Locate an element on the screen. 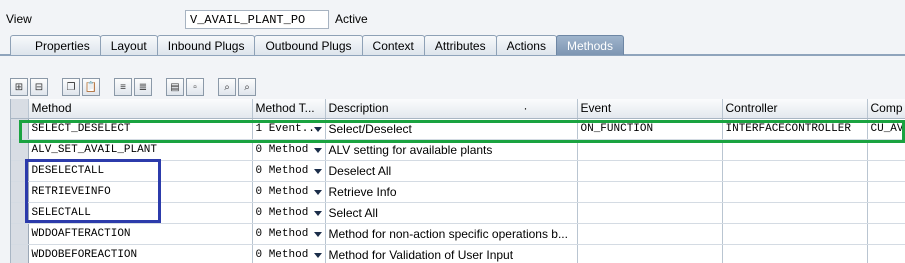 The width and height of the screenshot is (905, 263). view-header: View V_AVAIL_PLANT_PO Active is located at coordinates (452, 19).